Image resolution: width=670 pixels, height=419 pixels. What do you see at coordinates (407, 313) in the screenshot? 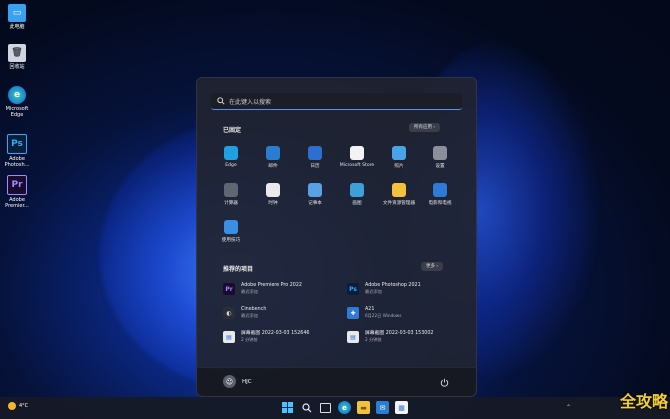
I see `recommended-item: ✚ A21 6月22日 Windows` at bounding box center [407, 313].